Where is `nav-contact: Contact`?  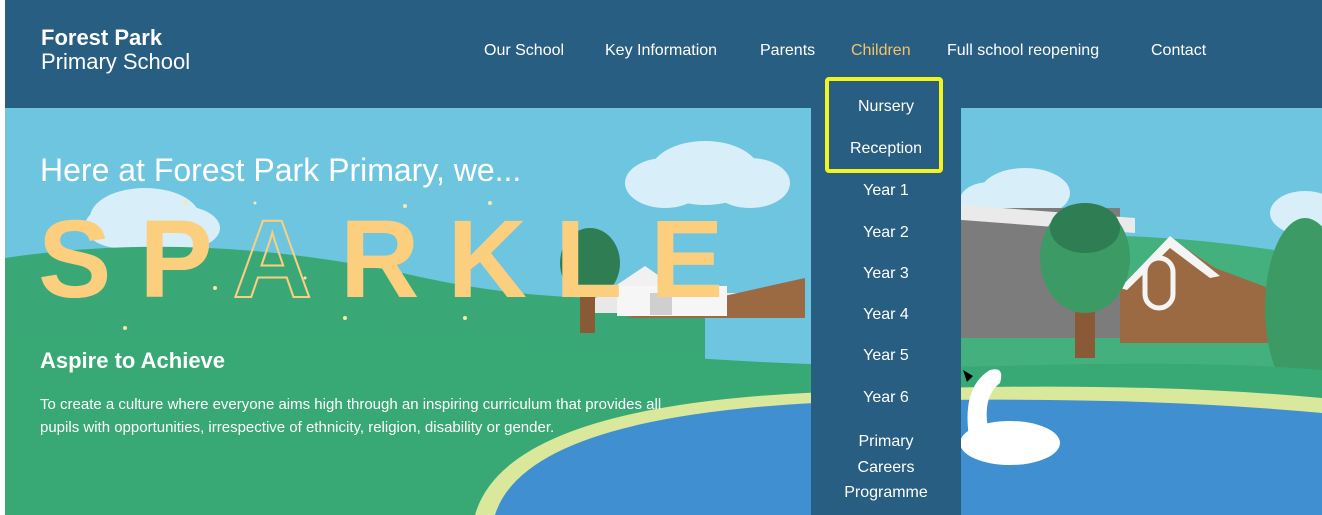
nav-contact: Contact is located at coordinates (1178, 51).